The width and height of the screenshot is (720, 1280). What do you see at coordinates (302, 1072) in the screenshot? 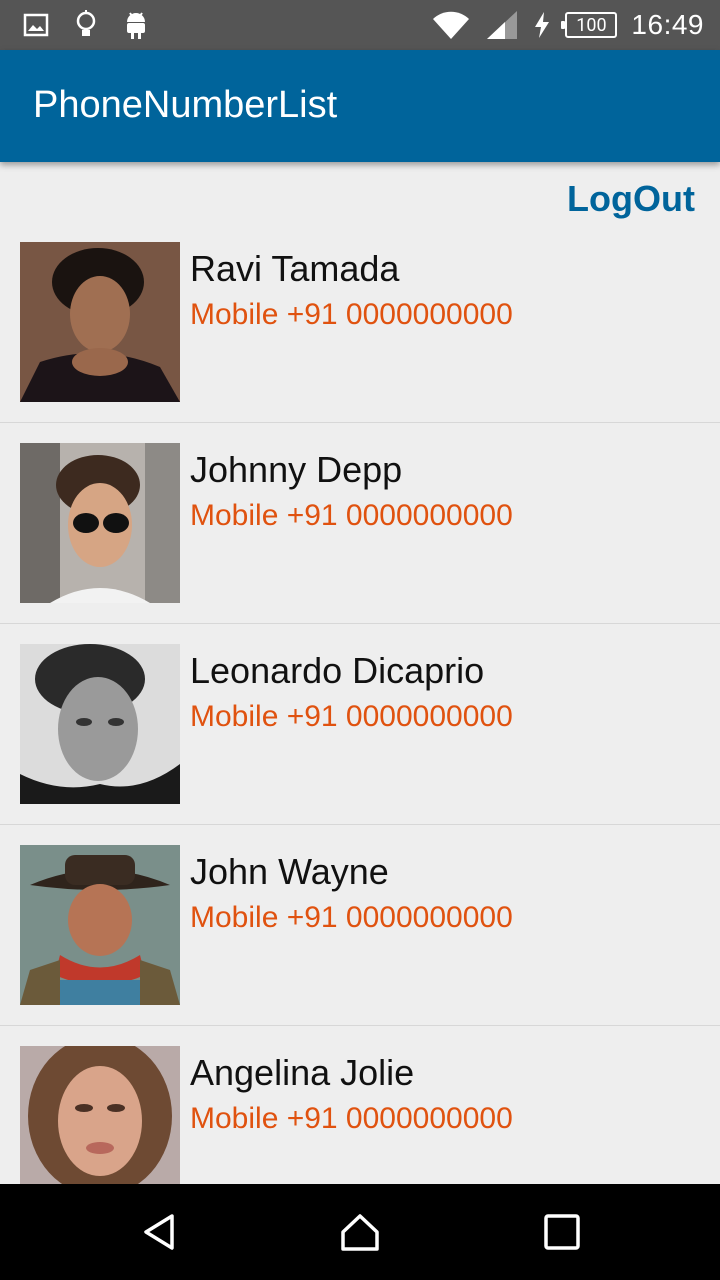
I see `contact-name: Angelina Jolie` at bounding box center [302, 1072].